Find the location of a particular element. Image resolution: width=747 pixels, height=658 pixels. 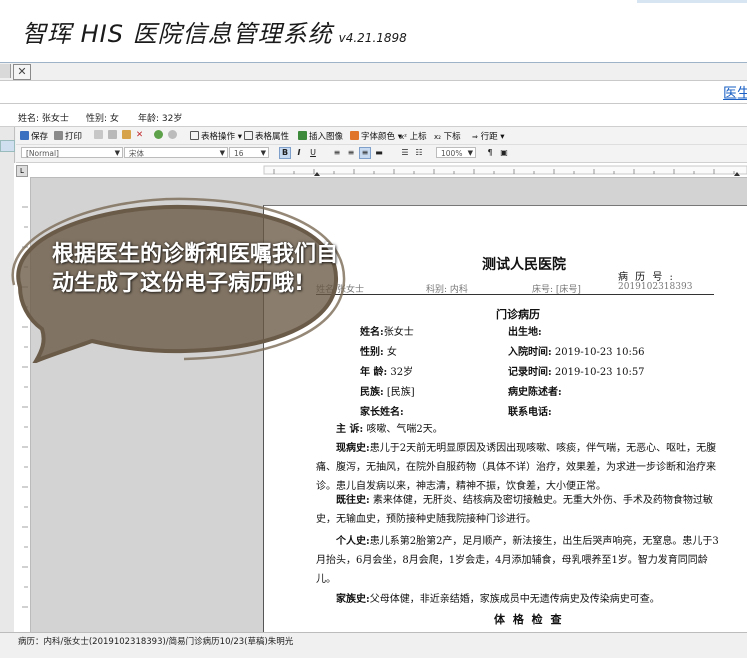

age-value: 32岁 is located at coordinates (401, 372).